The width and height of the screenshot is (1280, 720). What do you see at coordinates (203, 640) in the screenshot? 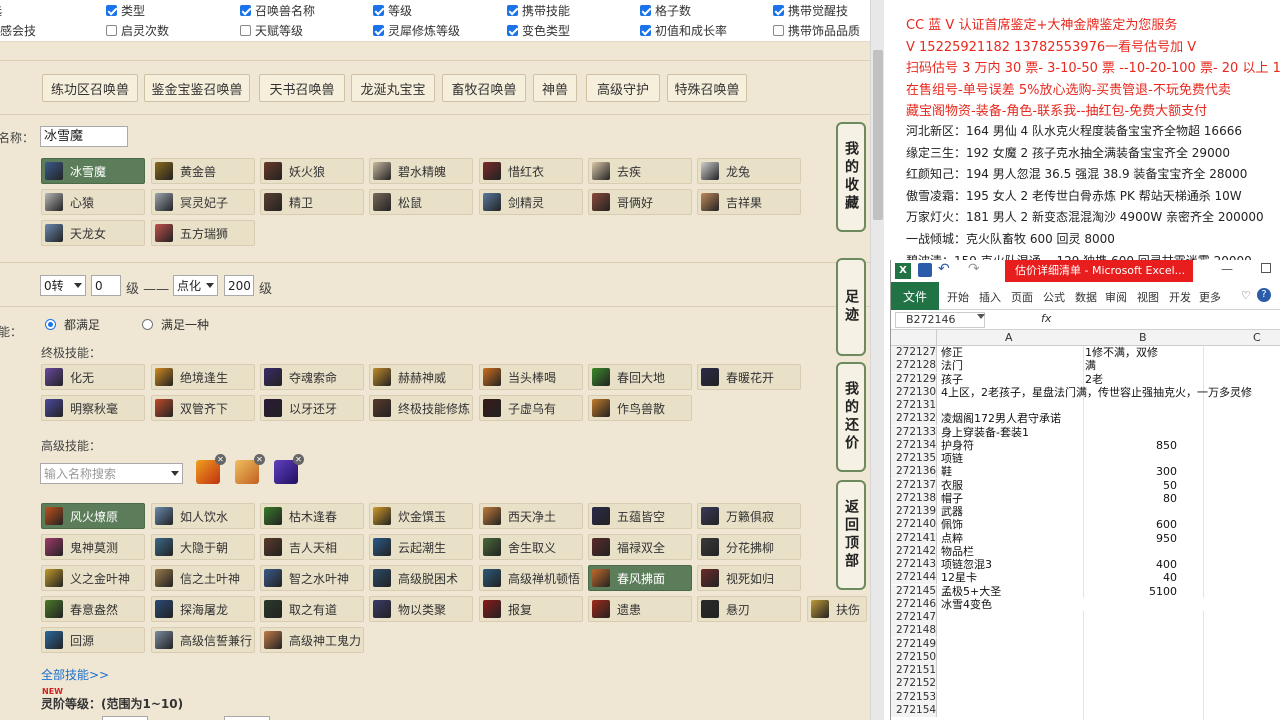
I see `advanced-skills-chip: 高级信誓兼行` at bounding box center [203, 640].